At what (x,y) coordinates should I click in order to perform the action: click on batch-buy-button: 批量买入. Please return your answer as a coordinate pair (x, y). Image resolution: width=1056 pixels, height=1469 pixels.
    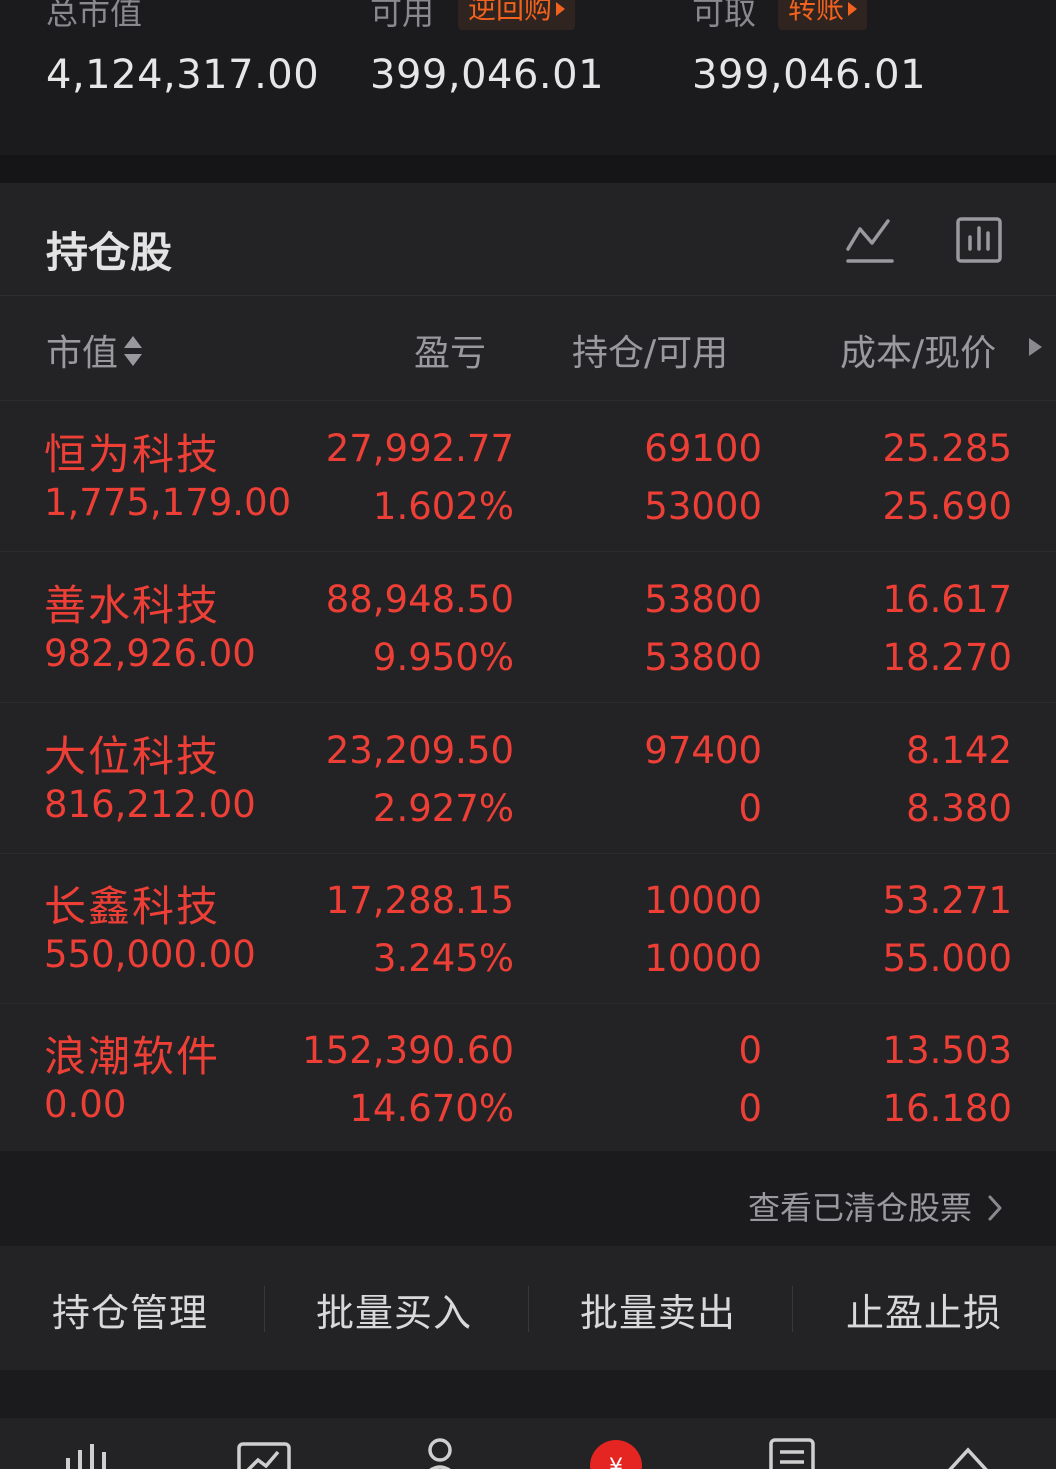
    Looking at the image, I should click on (394, 1309).